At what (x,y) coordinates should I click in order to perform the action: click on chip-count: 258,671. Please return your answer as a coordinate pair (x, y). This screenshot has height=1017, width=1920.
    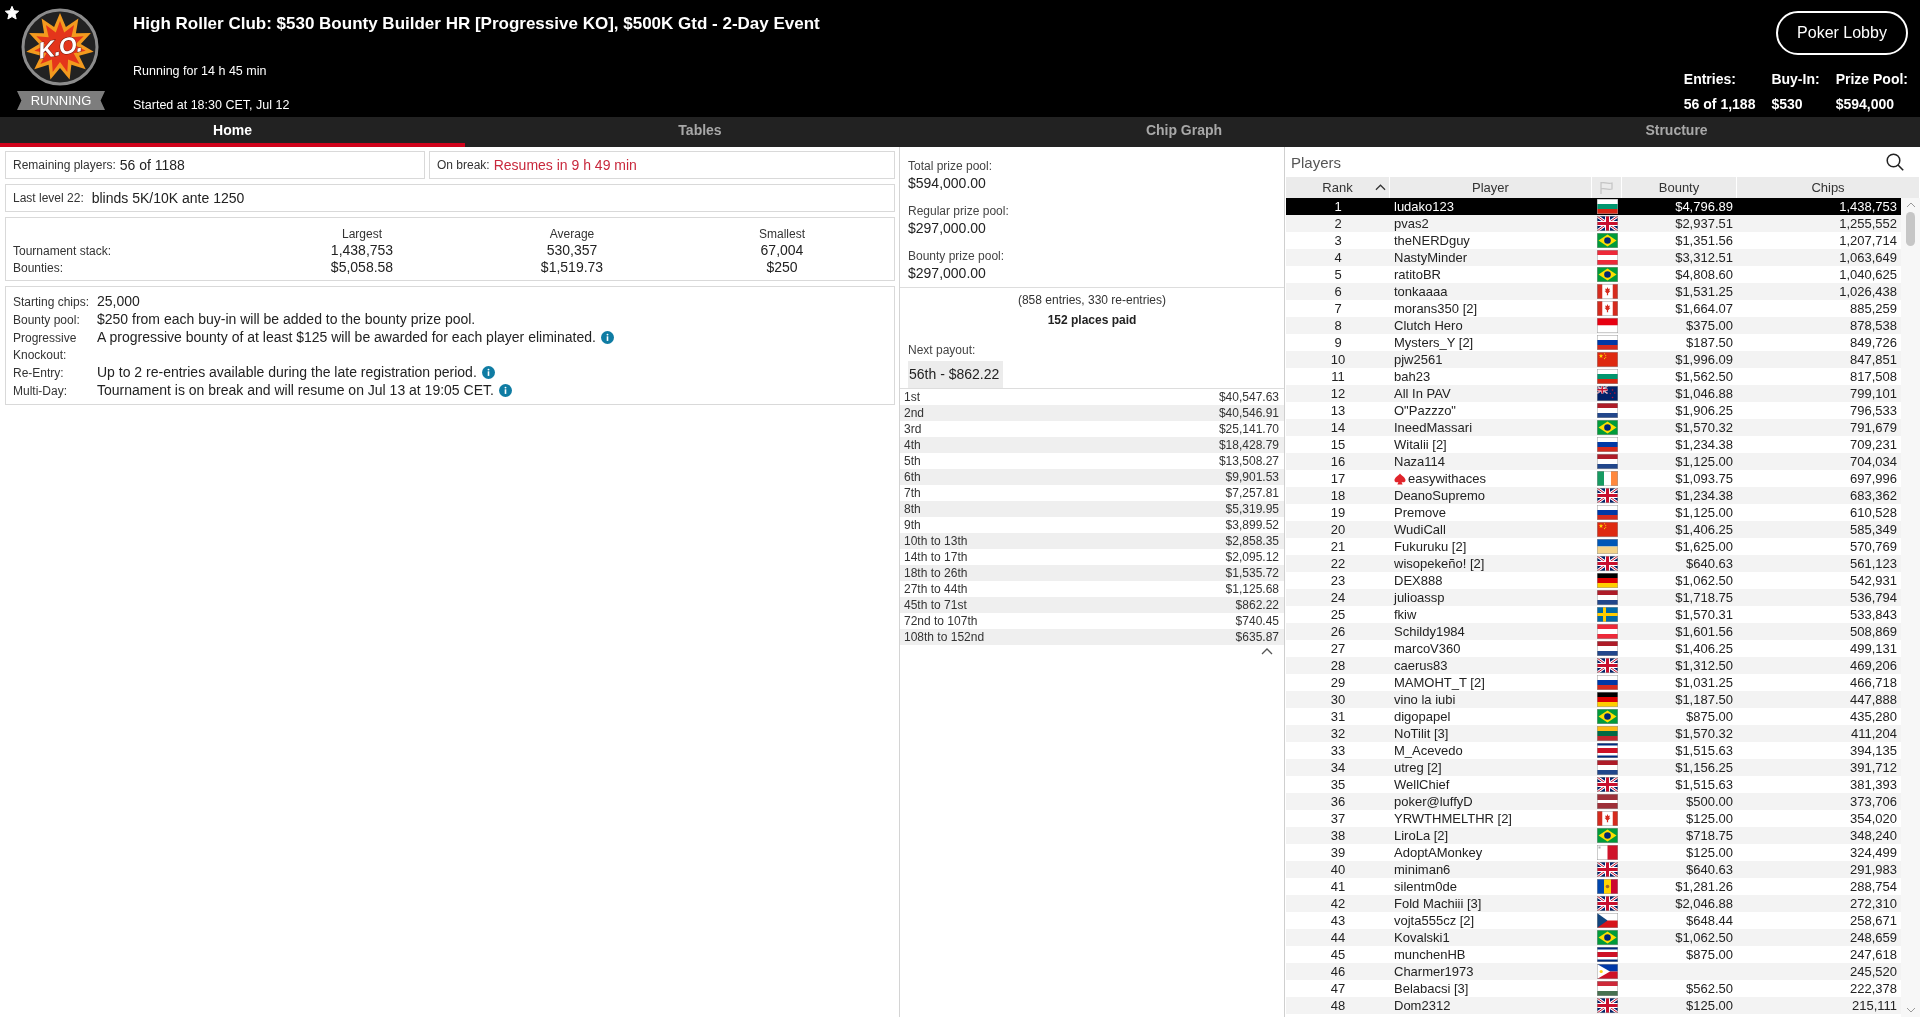
    Looking at the image, I should click on (1873, 920).